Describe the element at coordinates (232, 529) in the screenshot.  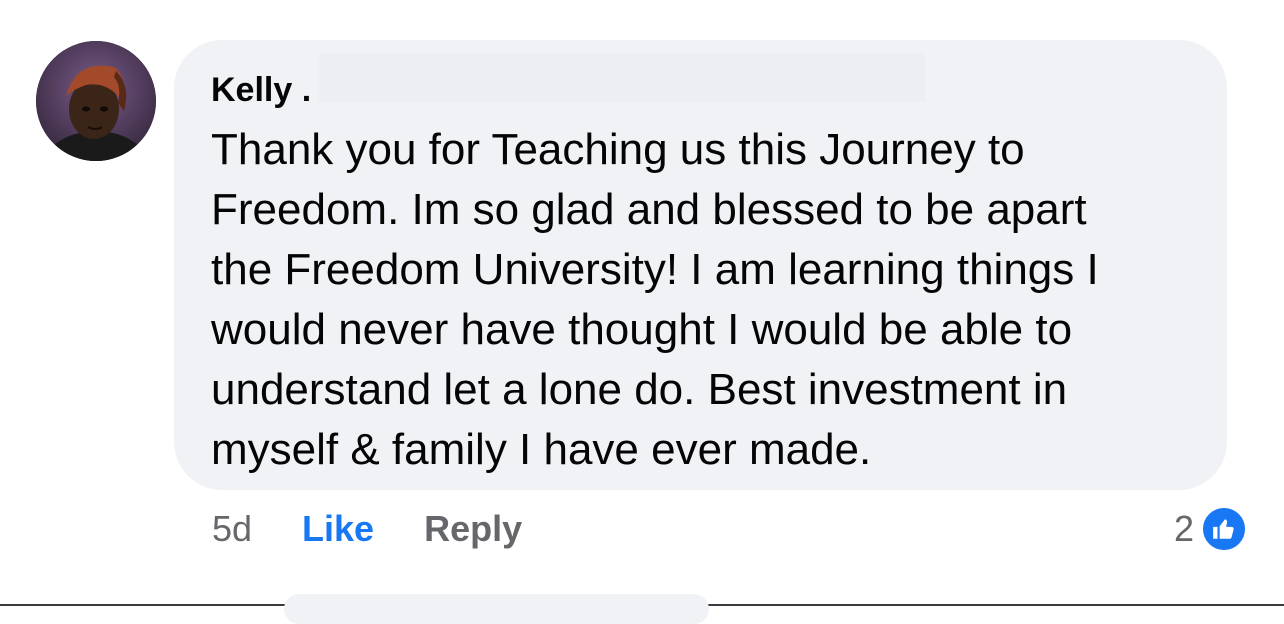
I see `comment-timestamp: 5d` at that location.